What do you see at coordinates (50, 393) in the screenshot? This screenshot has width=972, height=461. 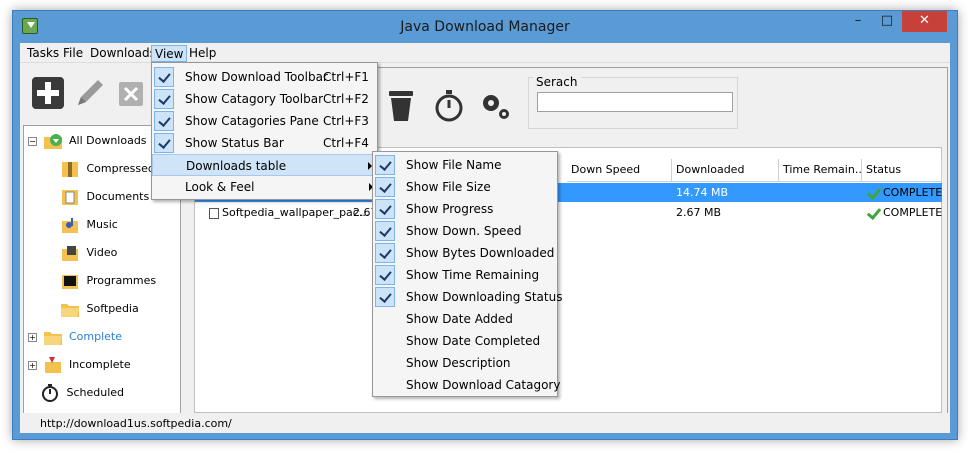 I see `scheduled-icon` at bounding box center [50, 393].